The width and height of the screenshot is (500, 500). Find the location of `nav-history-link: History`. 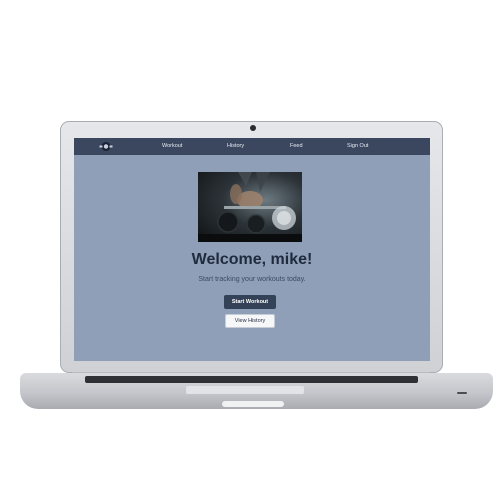

nav-history-link: History is located at coordinates (235, 146).